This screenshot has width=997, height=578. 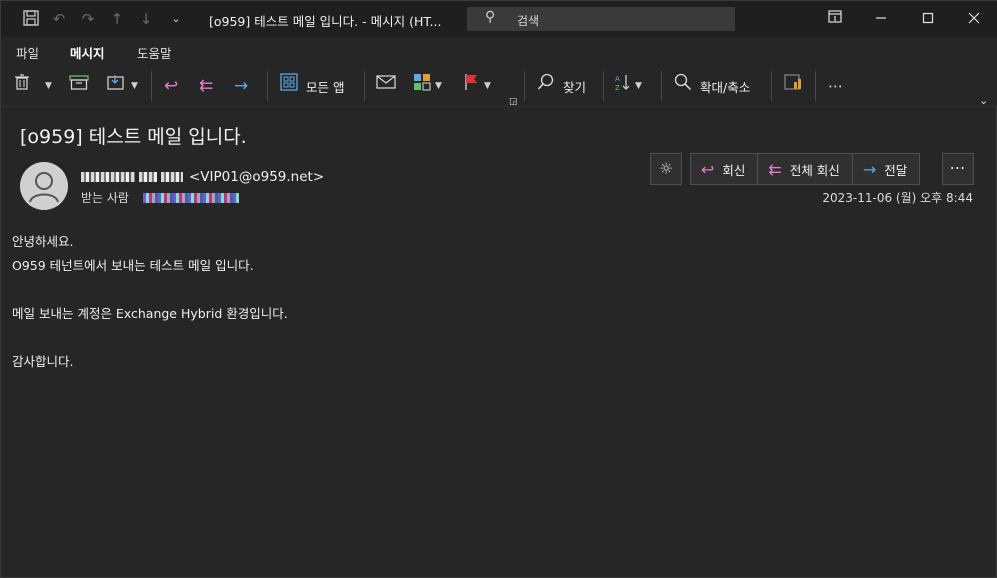 I want to click on search-icon: ⚲, so click(x=490, y=17).